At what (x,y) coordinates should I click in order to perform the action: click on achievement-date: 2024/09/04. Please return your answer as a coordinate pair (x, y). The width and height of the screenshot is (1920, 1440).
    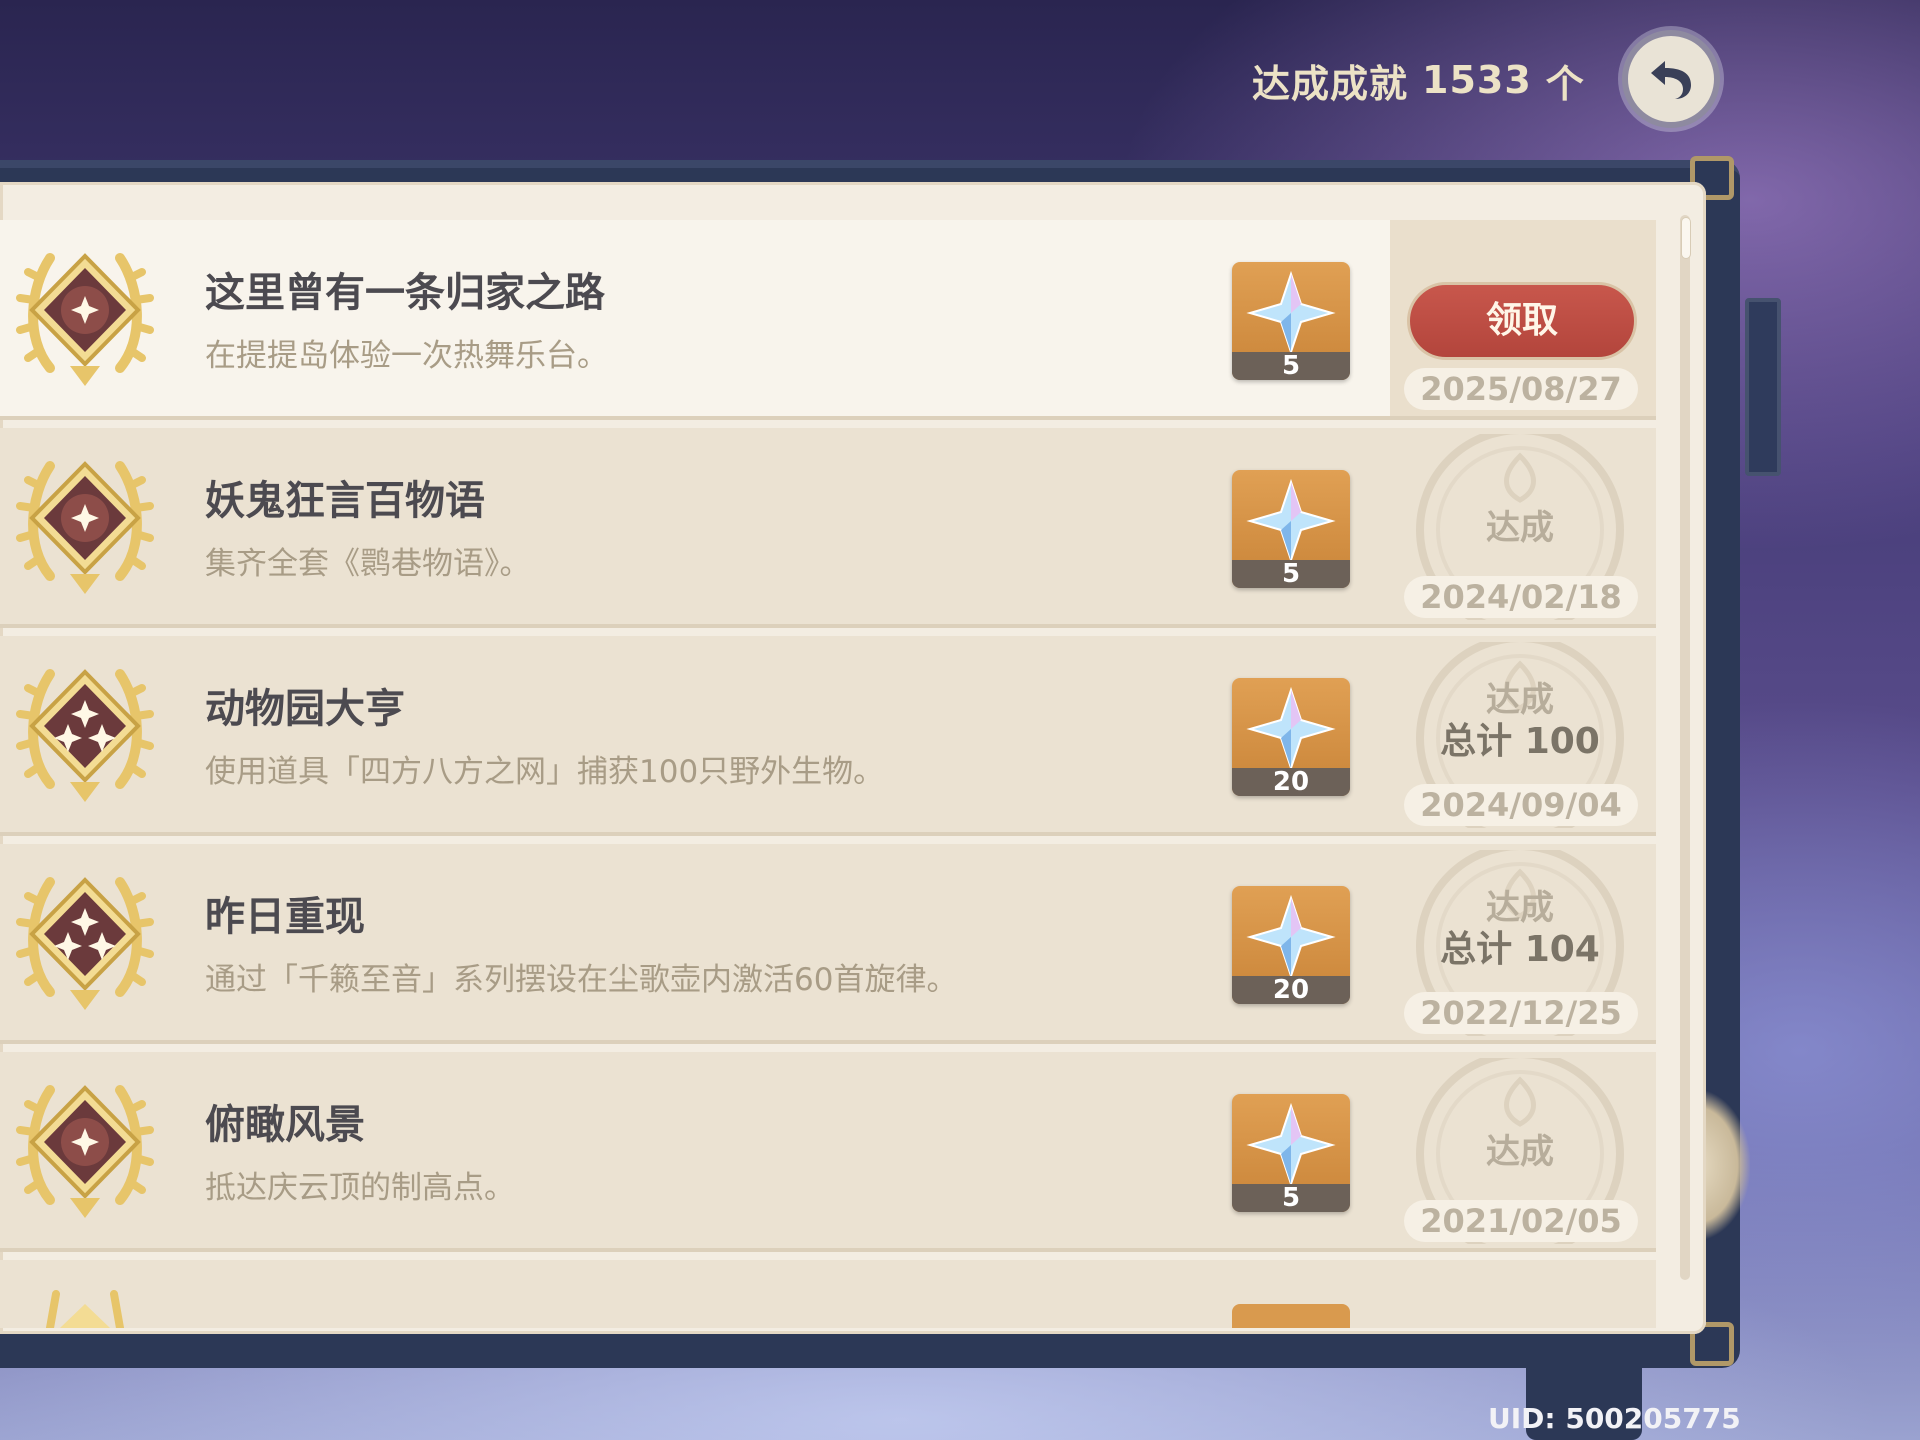
    Looking at the image, I should click on (1521, 805).